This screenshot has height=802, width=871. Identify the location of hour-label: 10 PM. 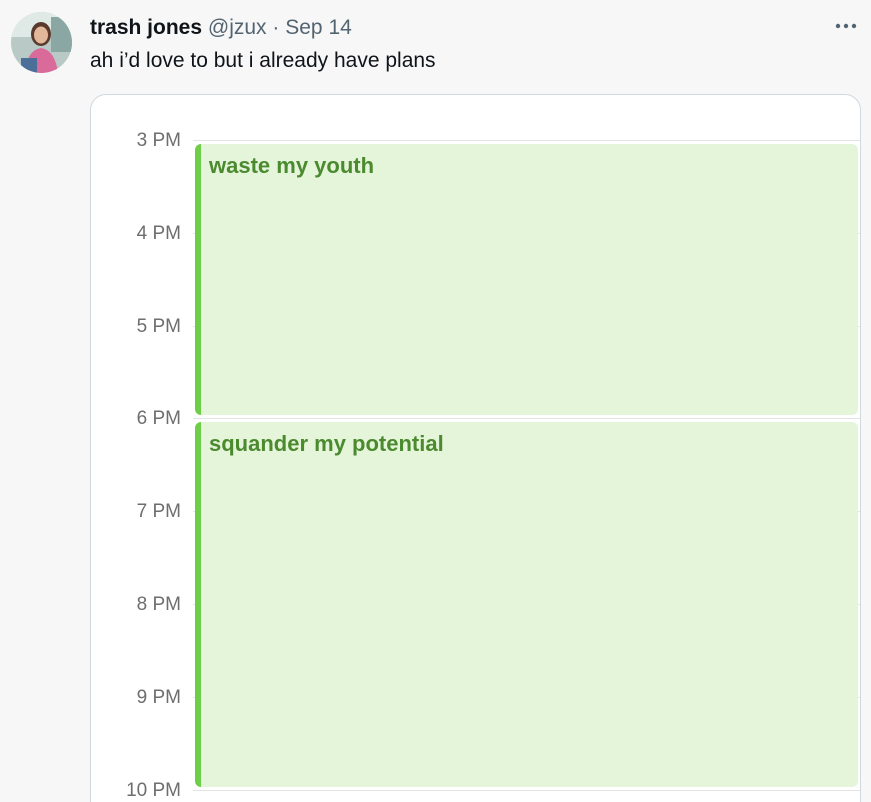
(153, 790).